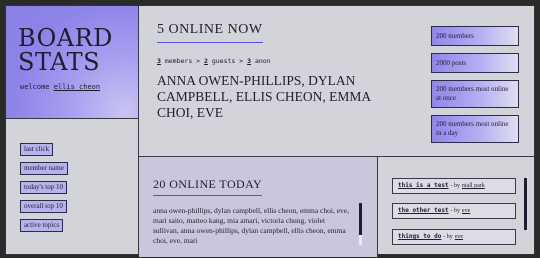 This screenshot has width=540, height=258. Describe the element at coordinates (423, 185) in the screenshot. I see `thread-title-link: this is a test` at that location.